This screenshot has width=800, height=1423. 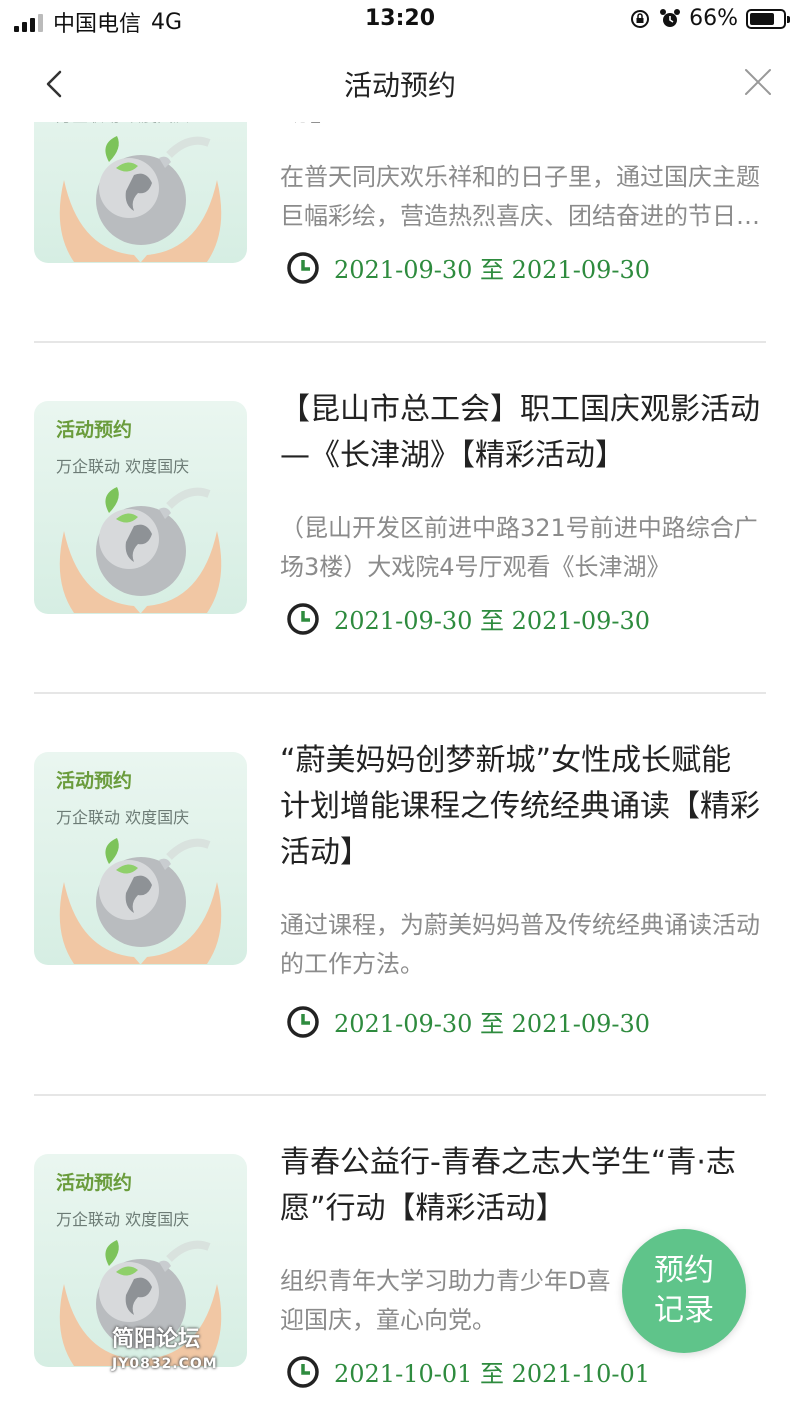 I want to click on orientation-lock-icon, so click(x=640, y=18).